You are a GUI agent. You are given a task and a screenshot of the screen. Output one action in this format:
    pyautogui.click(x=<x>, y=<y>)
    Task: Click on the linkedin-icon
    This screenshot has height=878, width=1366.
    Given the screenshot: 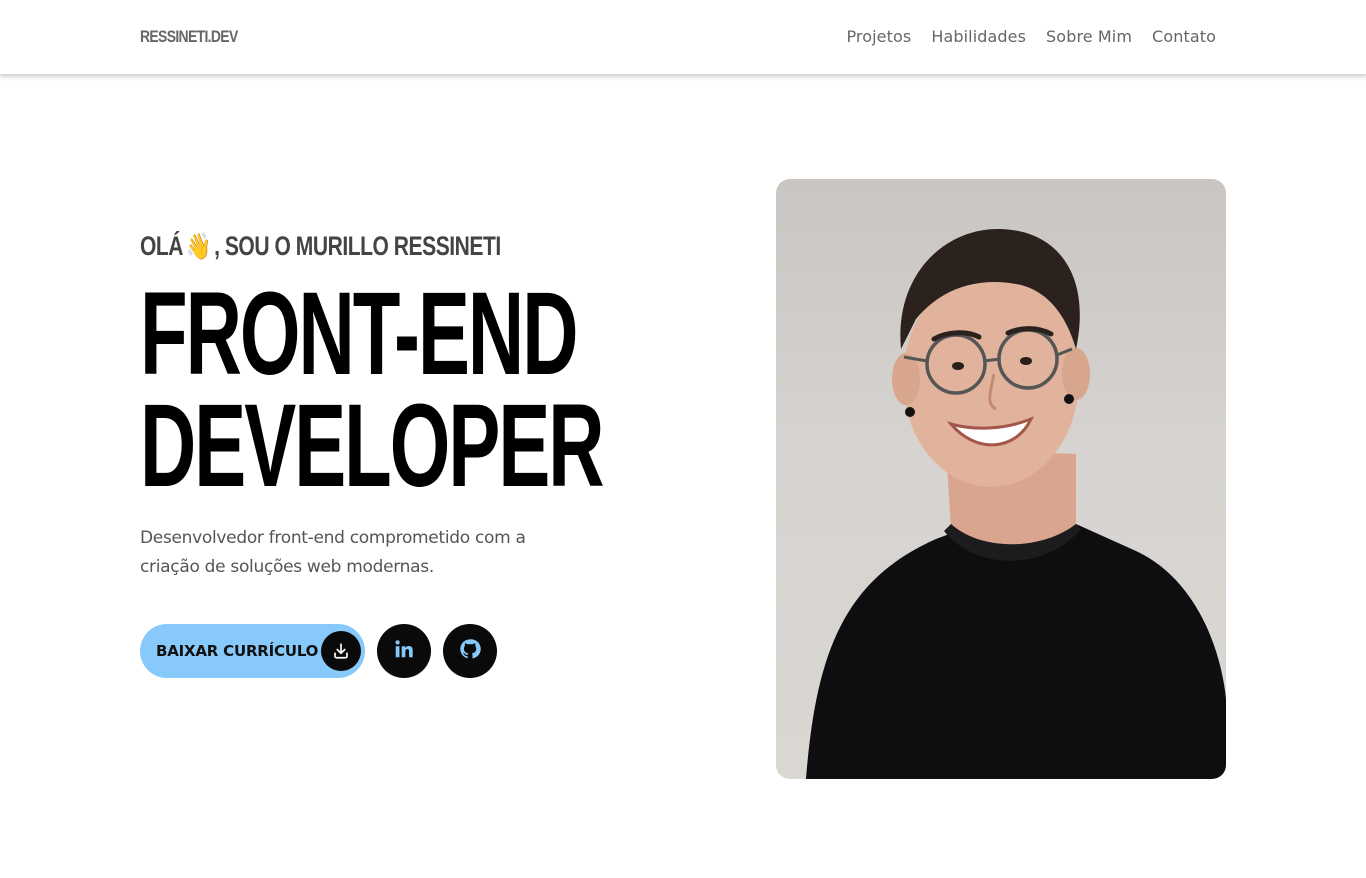 What is the action you would take?
    pyautogui.click(x=404, y=651)
    